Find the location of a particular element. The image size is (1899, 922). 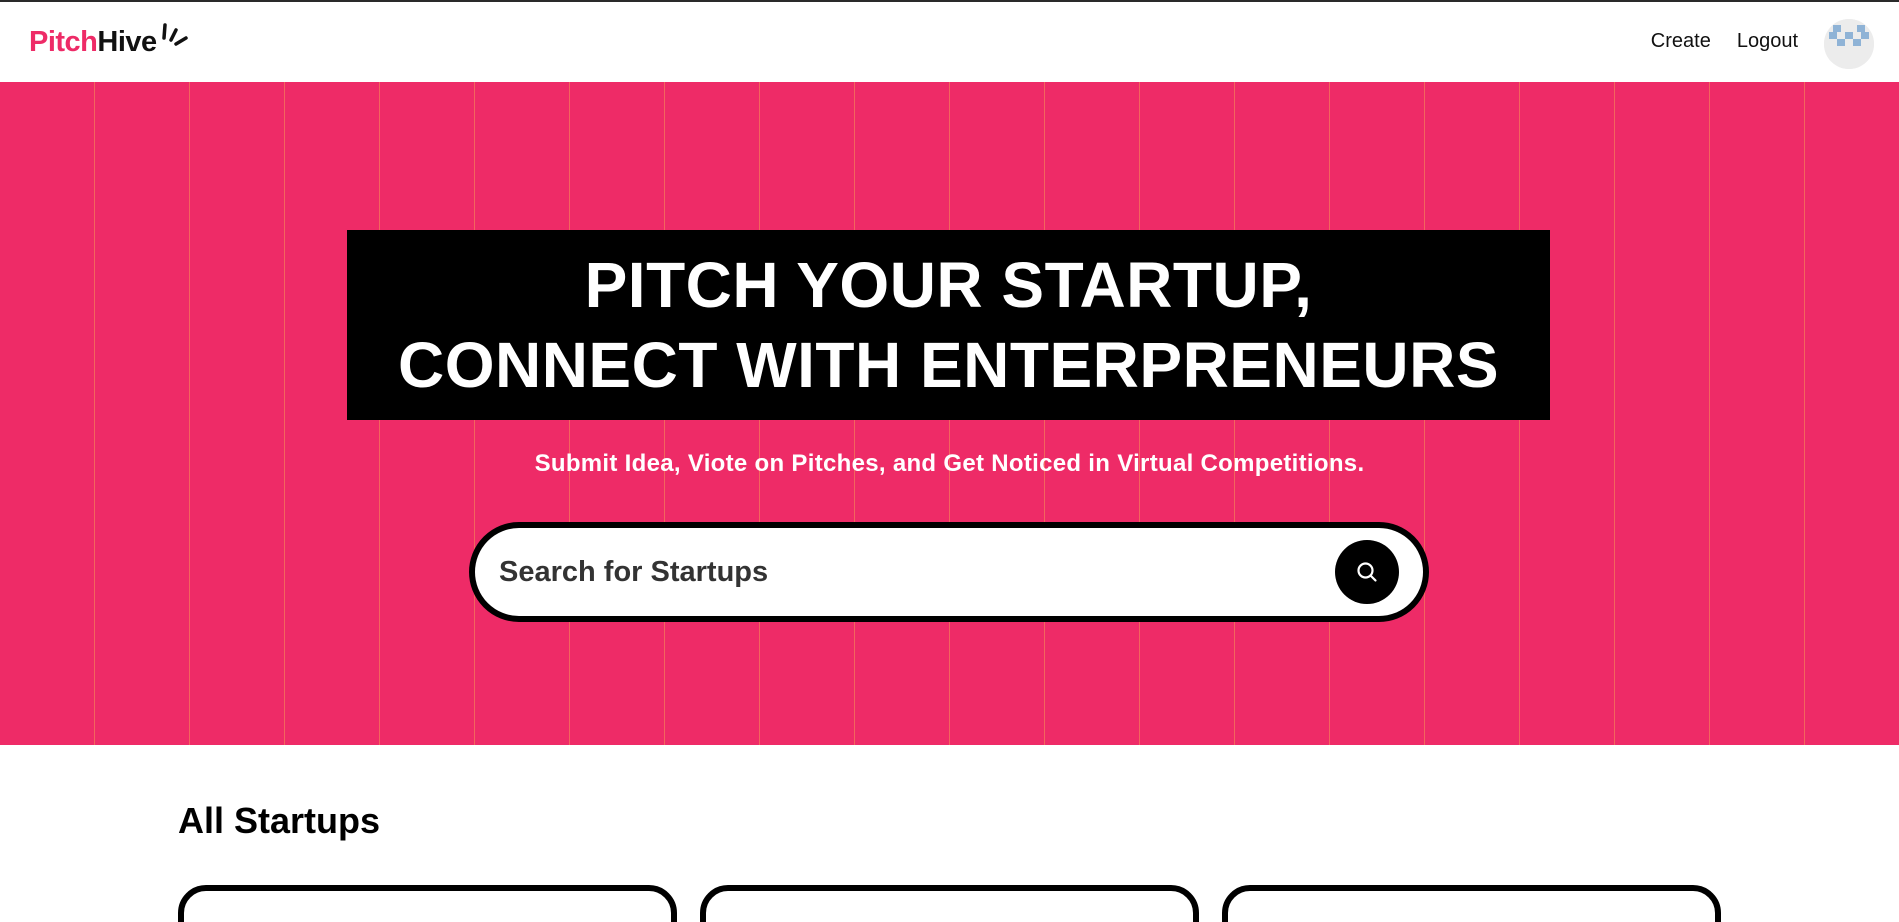

logo-text-hive: Hive is located at coordinates (127, 41).